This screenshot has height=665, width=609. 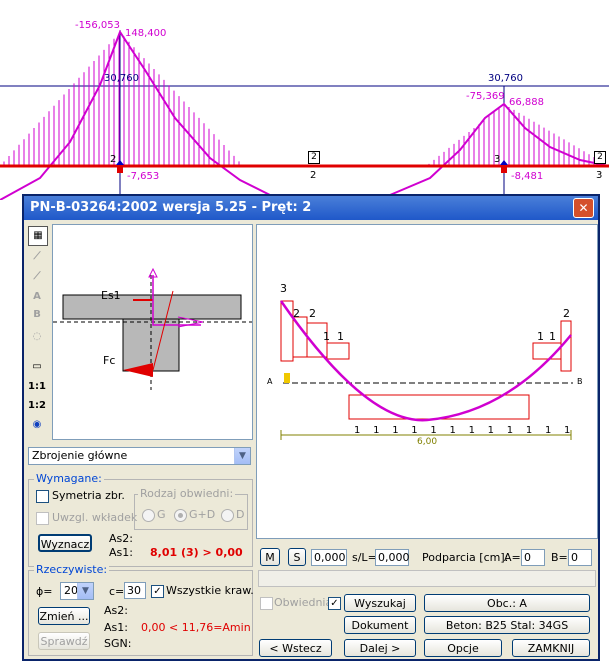 I want to click on beam-label-1: 3, so click(x=283, y=288).